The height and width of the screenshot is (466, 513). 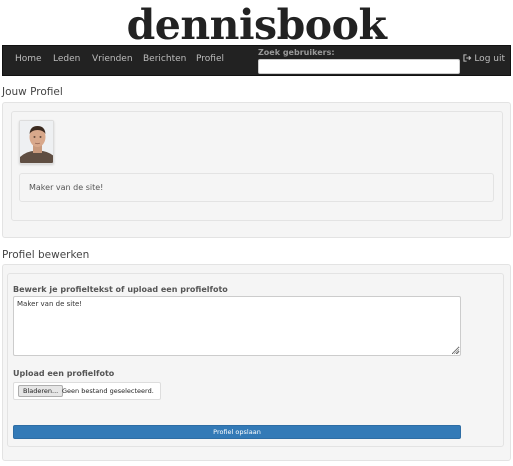 I want to click on nav-profiel: Profiel, so click(x=210, y=59).